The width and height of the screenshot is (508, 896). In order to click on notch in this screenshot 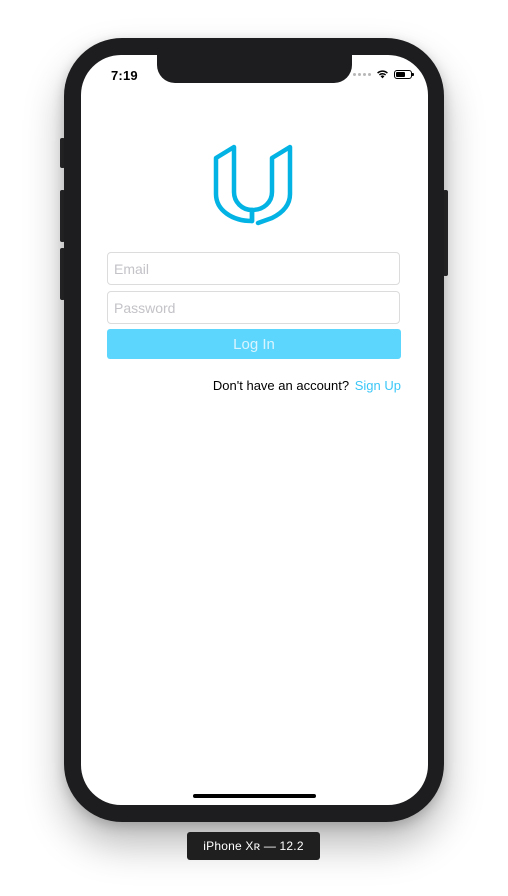, I will do `click(254, 69)`.